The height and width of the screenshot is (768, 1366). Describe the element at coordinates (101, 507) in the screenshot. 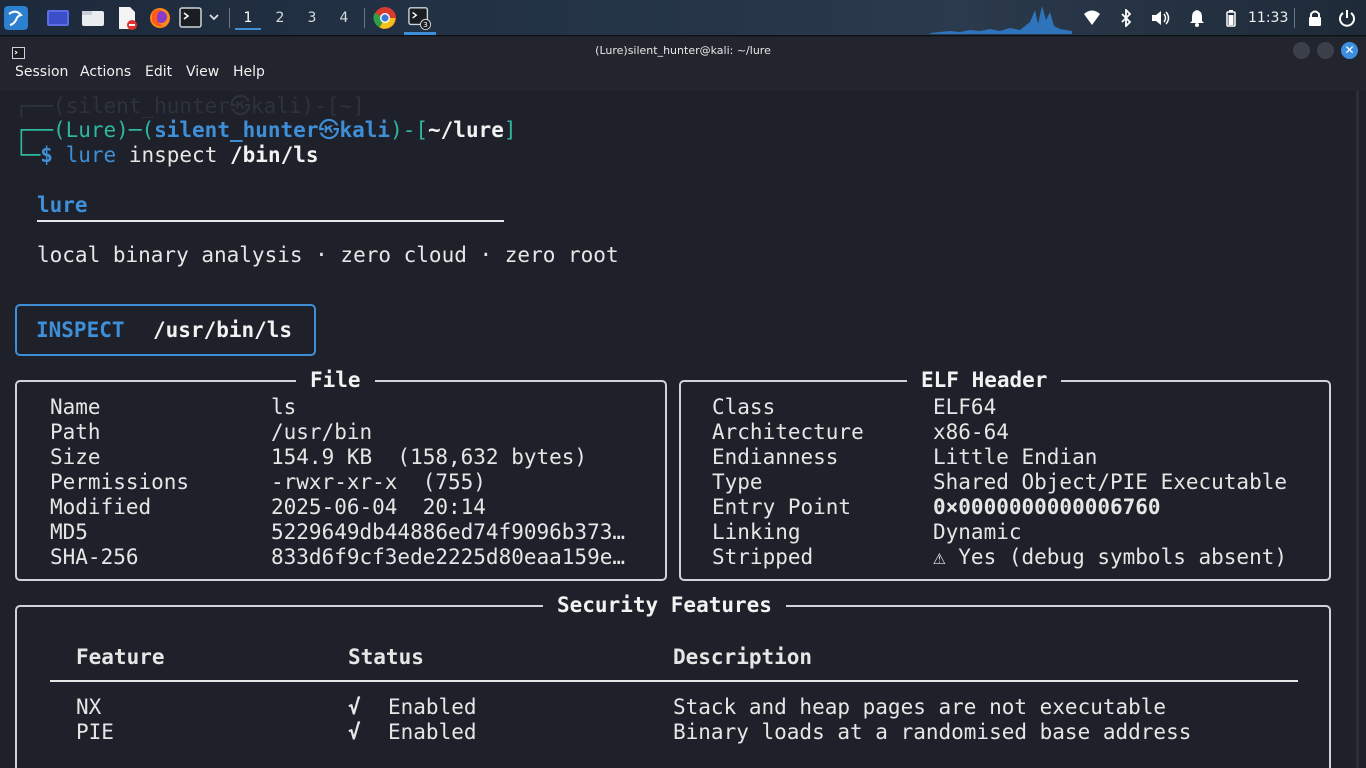

I see `file-key: Modified` at that location.